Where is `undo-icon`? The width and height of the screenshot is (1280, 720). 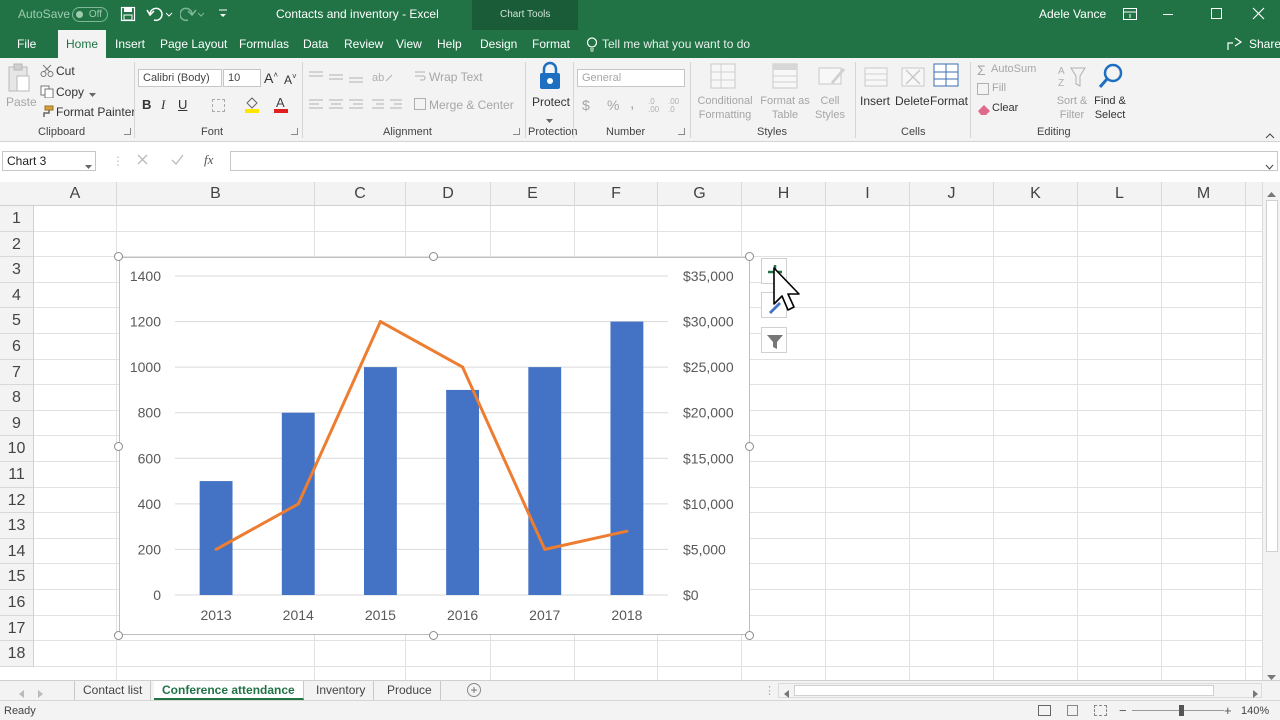 undo-icon is located at coordinates (160, 15).